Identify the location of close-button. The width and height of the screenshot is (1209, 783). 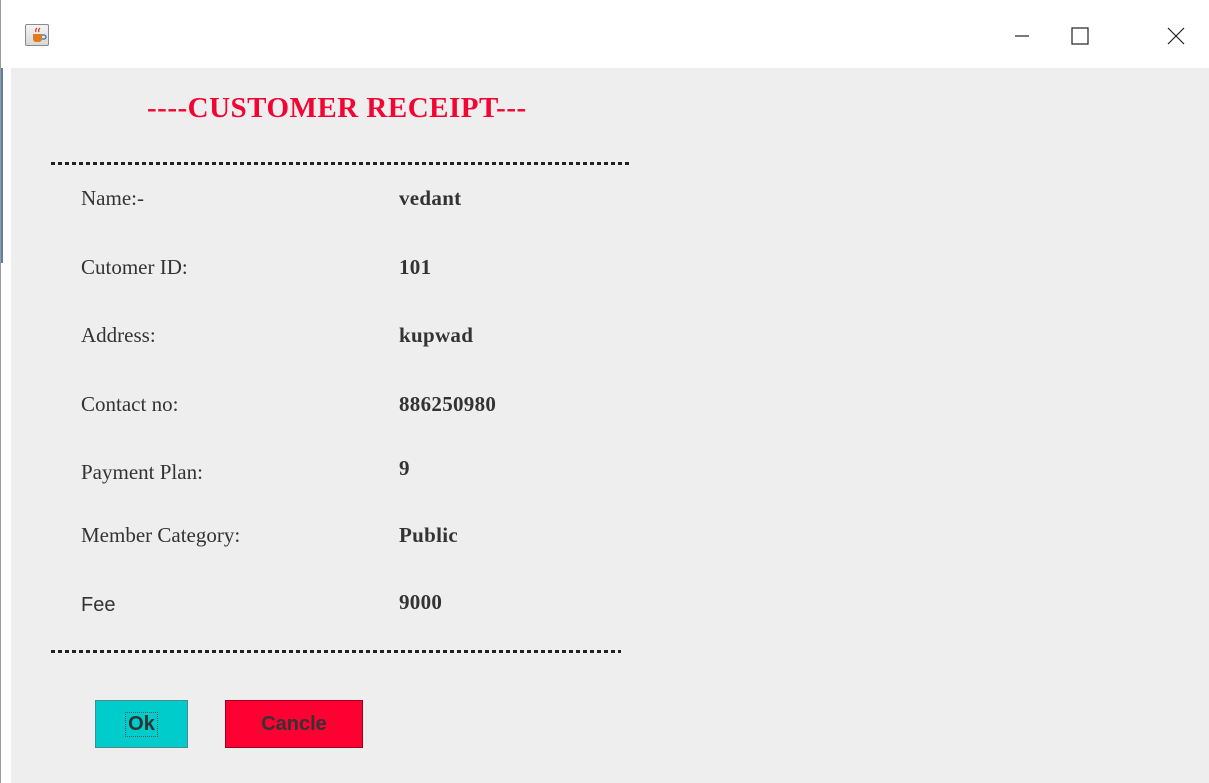
(1176, 36).